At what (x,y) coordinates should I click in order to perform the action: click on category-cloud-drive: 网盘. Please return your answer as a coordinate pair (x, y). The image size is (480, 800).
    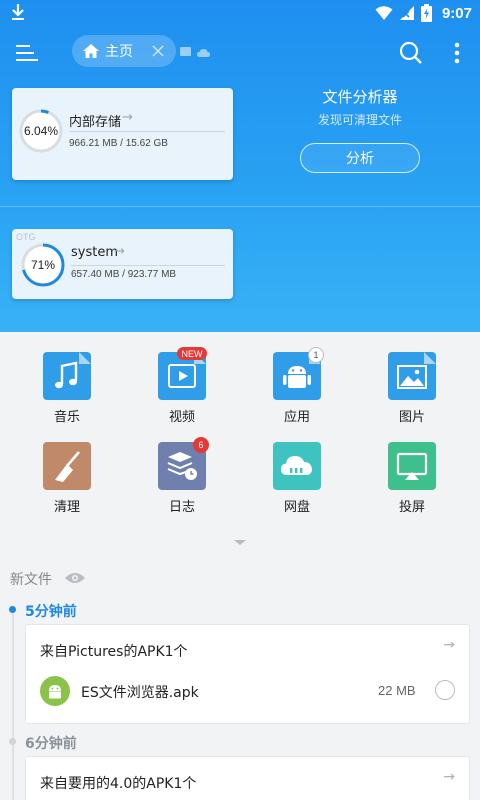
    Looking at the image, I should click on (297, 468).